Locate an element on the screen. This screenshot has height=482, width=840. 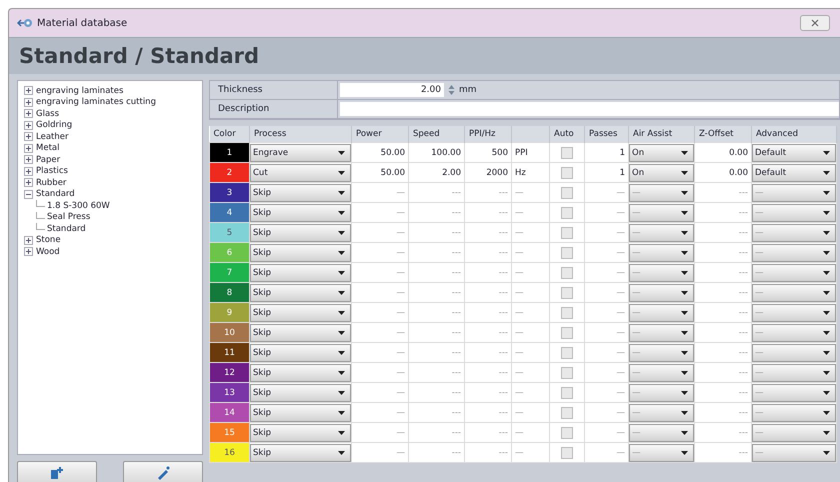
tree-item: 1.8 S-300 60W is located at coordinates (78, 205).